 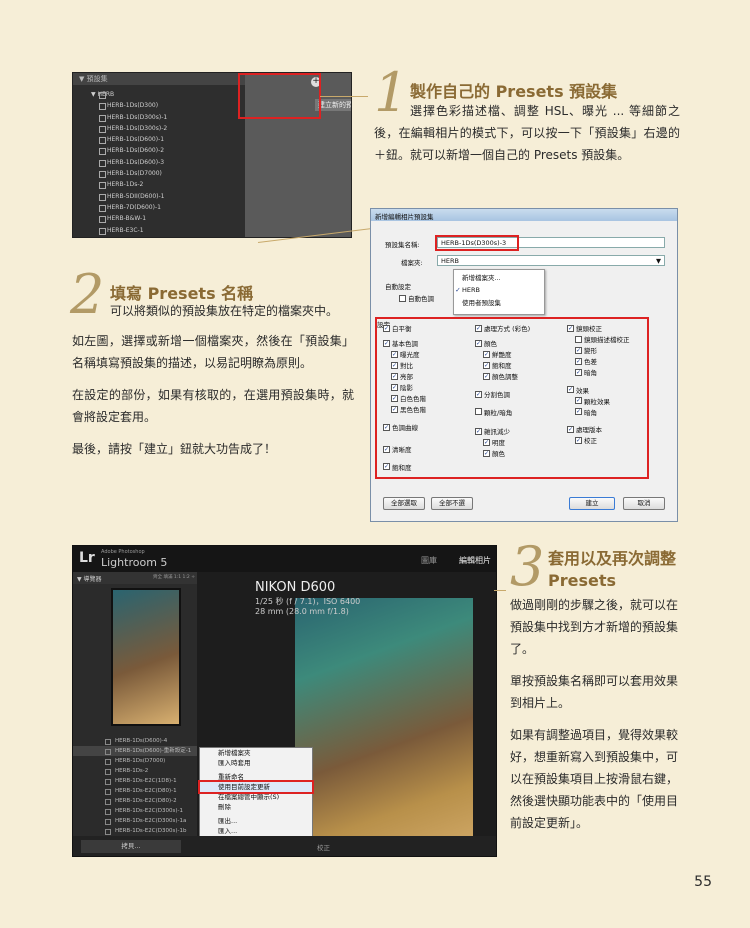 I want to click on folder-menu: 新增檔案夾... ✓ HERB 使用者預設集, so click(x=499, y=292).